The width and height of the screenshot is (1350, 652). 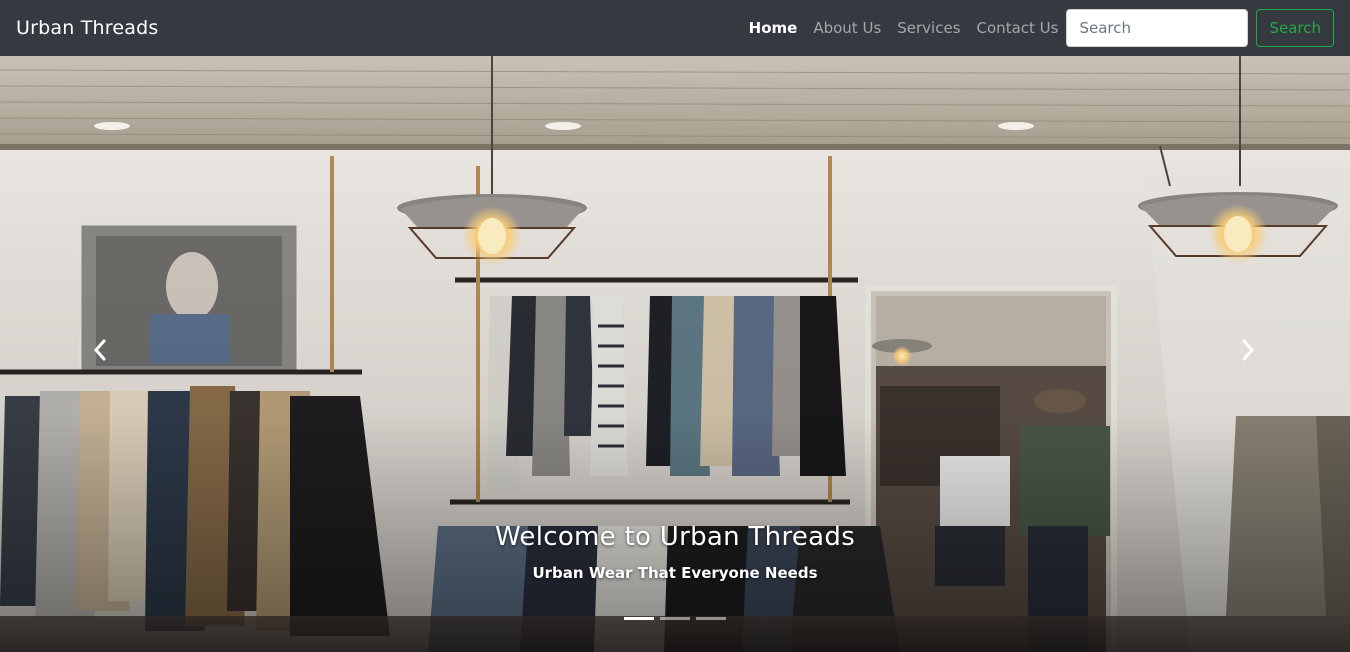 I want to click on nav-links: Home About Us Services Contact Us, so click(x=896, y=28).